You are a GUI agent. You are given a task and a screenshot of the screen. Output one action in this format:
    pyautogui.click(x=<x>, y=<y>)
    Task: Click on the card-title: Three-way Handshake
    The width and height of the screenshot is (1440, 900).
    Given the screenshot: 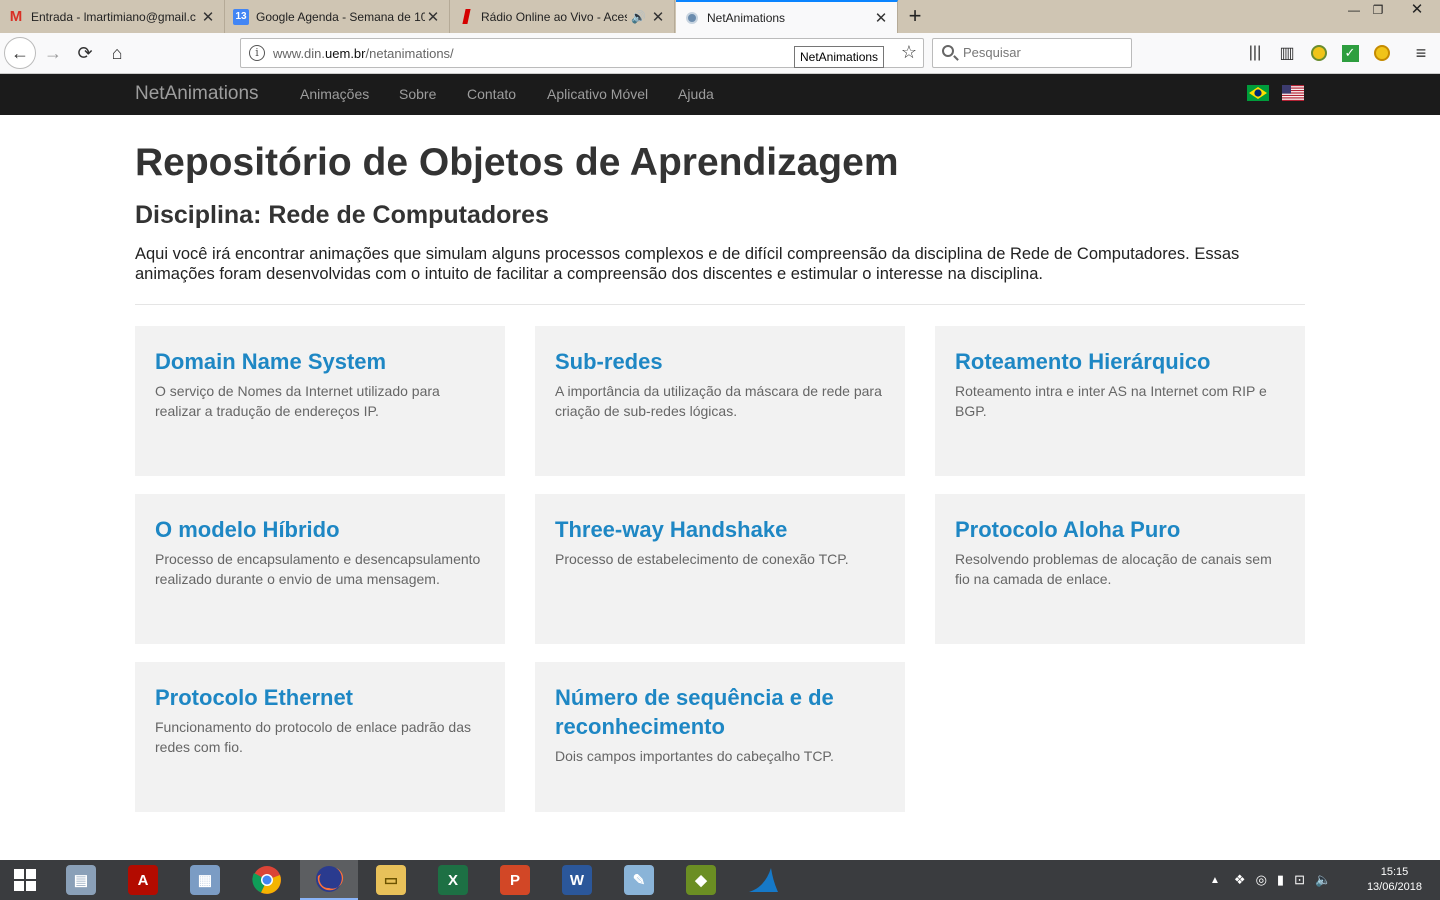 What is the action you would take?
    pyautogui.click(x=720, y=529)
    